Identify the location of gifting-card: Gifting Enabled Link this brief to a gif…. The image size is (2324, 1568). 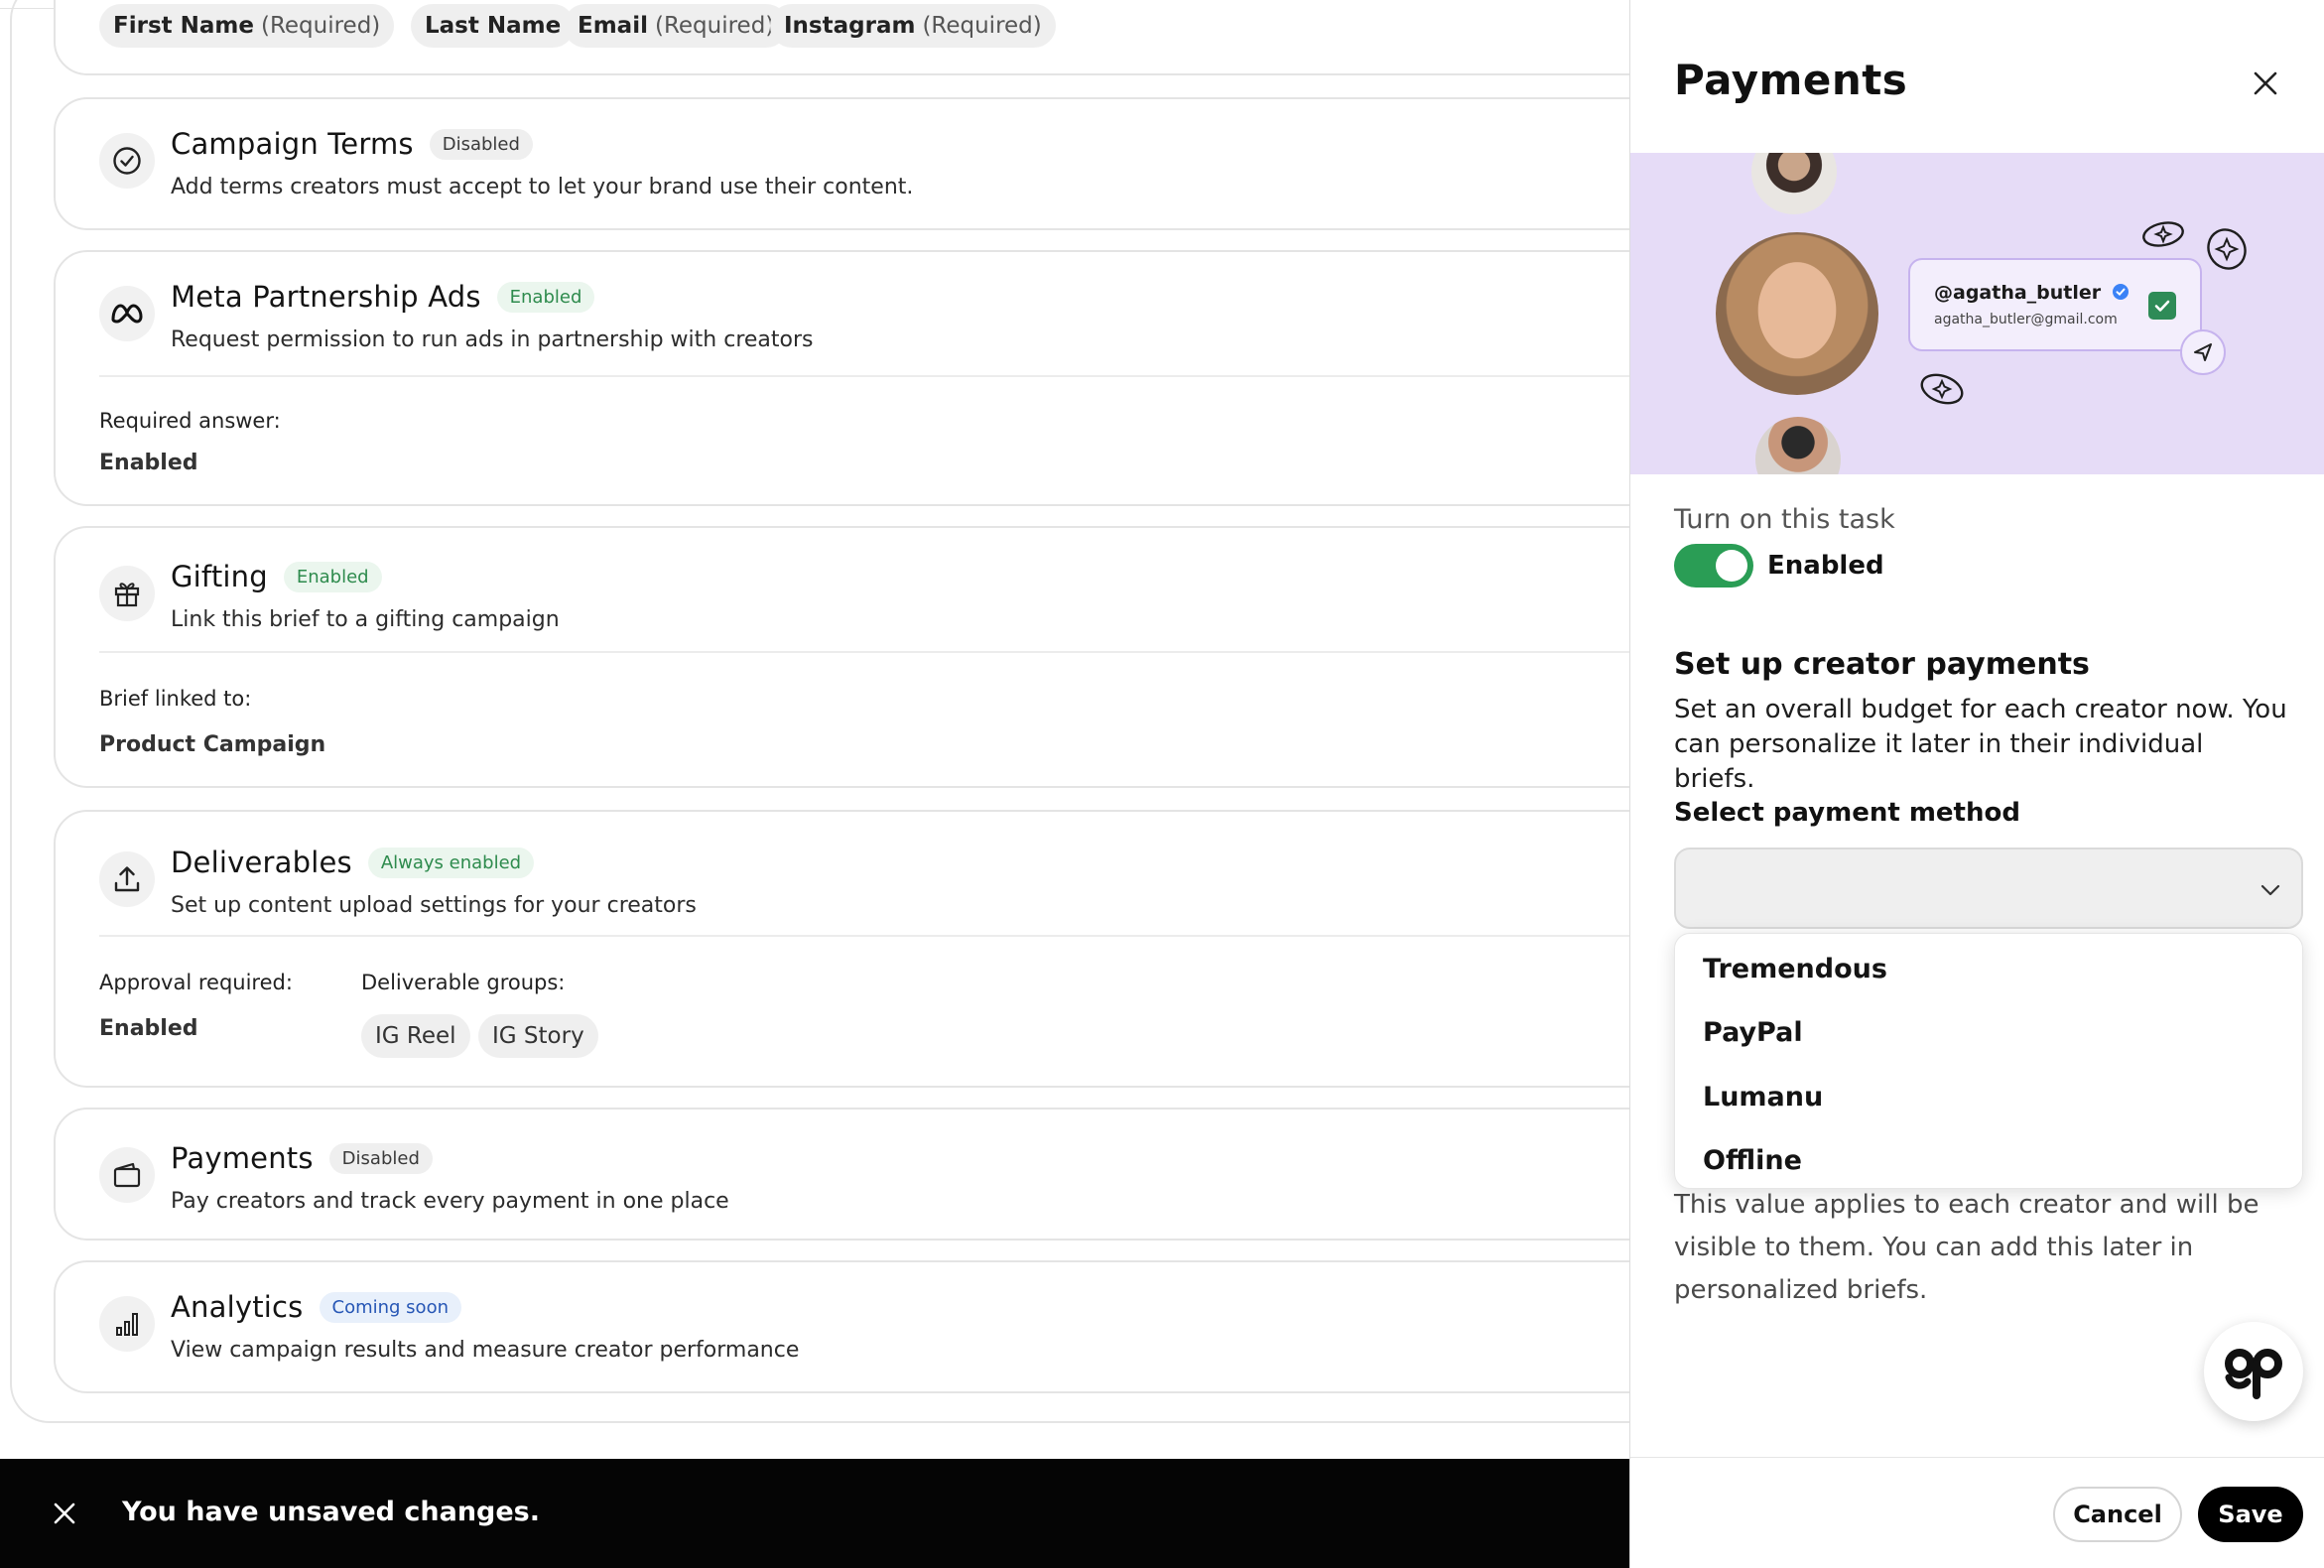
(887, 657).